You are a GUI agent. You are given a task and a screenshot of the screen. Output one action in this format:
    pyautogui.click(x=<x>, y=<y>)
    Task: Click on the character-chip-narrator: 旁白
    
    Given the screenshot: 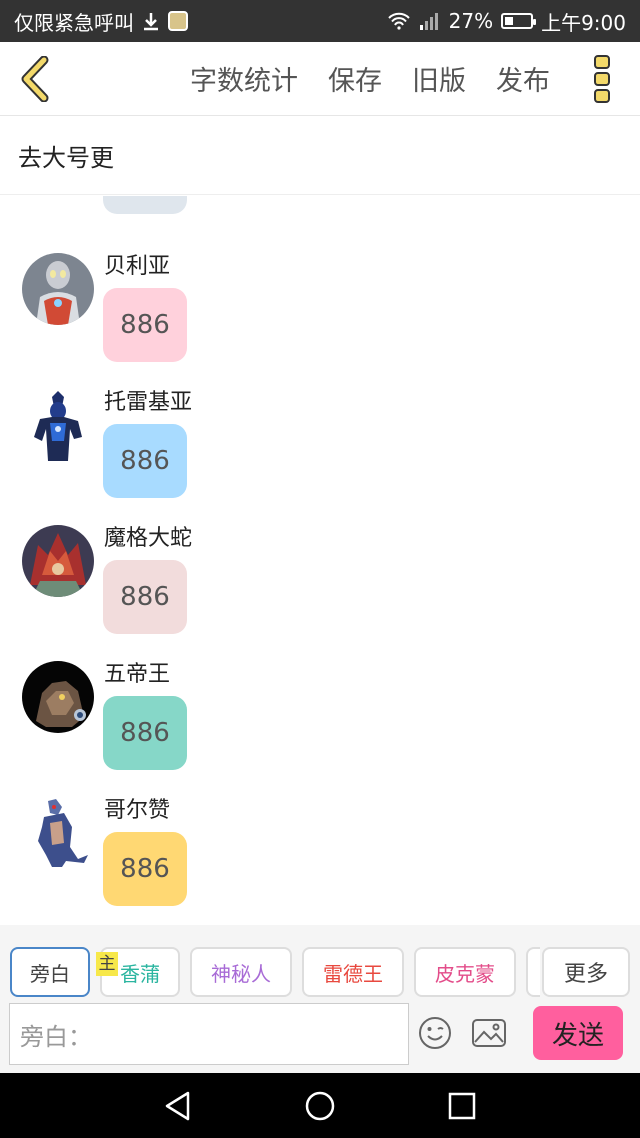 What is the action you would take?
    pyautogui.click(x=50, y=972)
    